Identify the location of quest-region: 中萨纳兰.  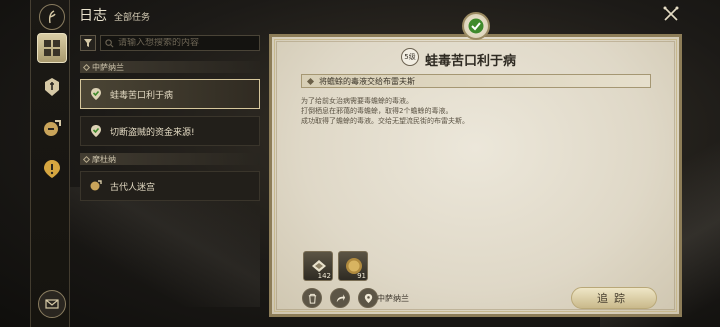
(393, 298).